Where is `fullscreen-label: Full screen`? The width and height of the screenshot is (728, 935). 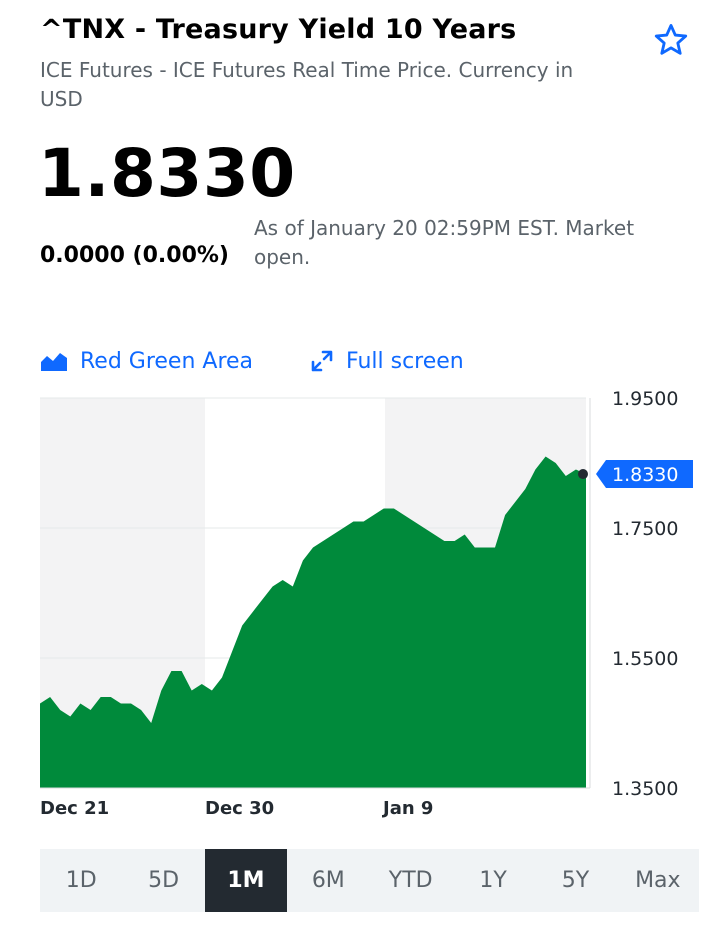 fullscreen-label: Full screen is located at coordinates (405, 361).